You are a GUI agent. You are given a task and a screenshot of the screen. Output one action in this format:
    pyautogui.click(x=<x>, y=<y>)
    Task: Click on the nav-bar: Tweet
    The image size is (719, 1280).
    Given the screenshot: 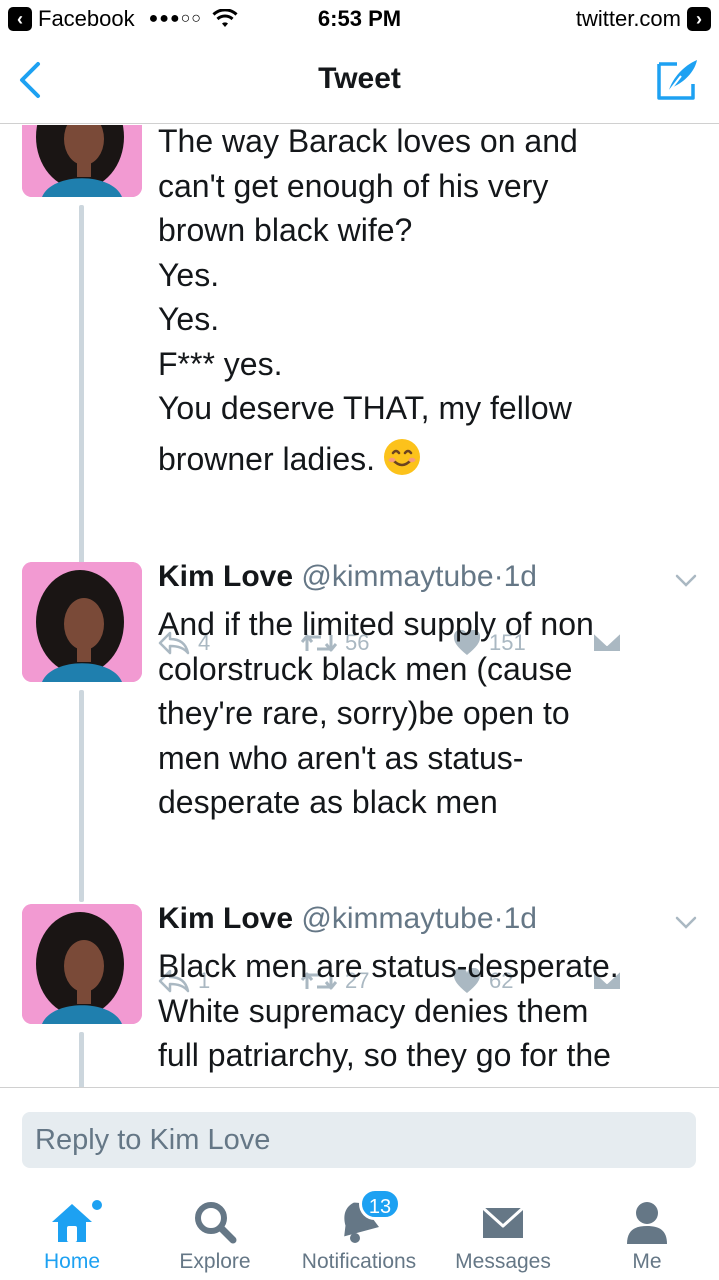 What is the action you would take?
    pyautogui.click(x=359, y=82)
    